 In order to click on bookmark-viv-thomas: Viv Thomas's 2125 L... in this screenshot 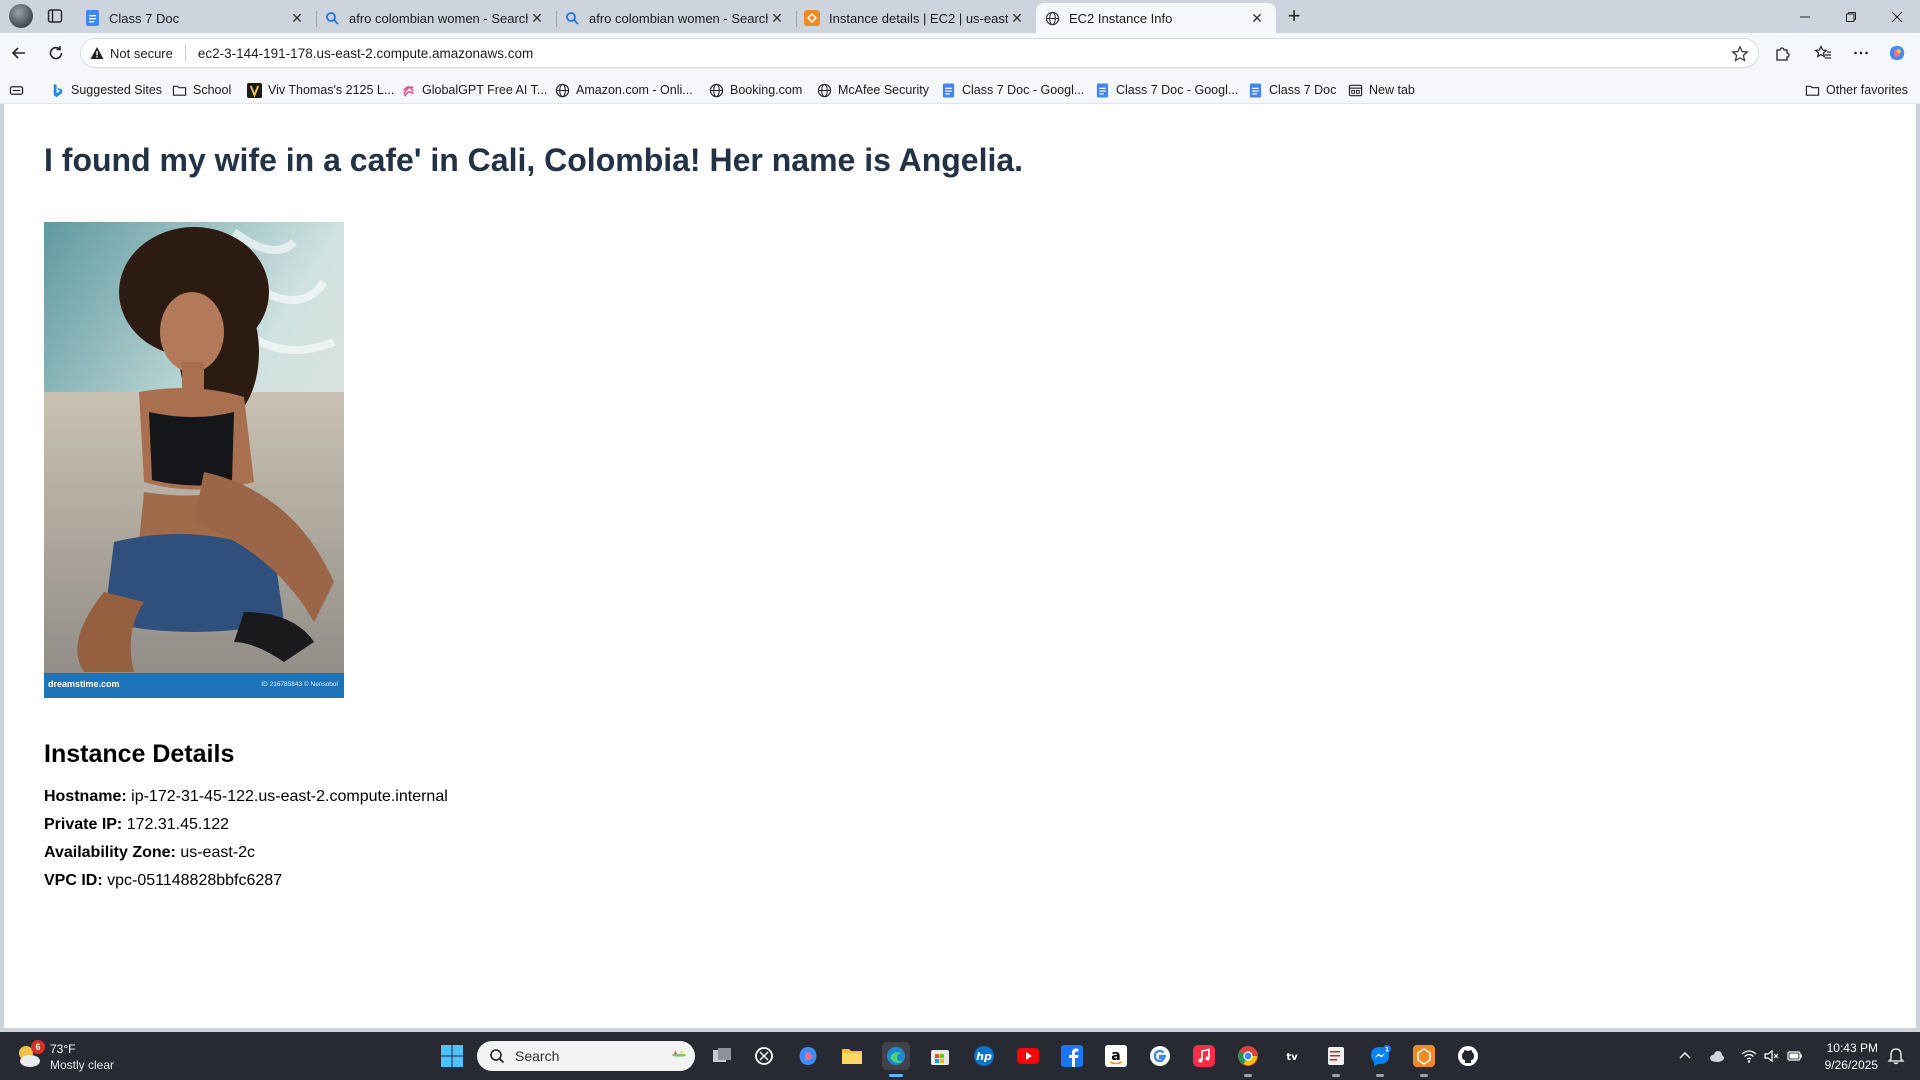, I will do `click(320, 90)`.